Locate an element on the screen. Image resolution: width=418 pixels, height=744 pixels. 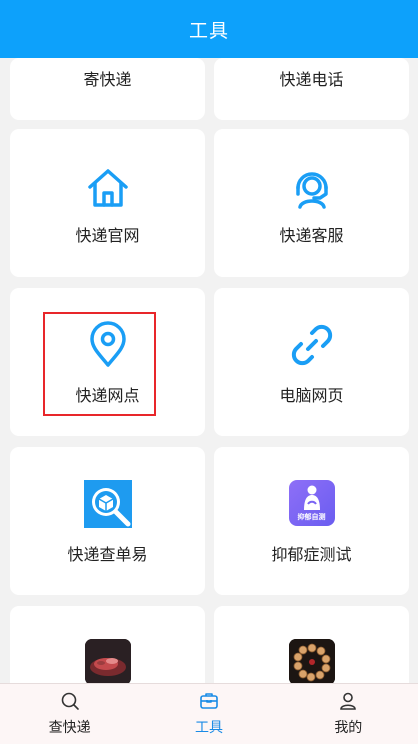
tool-card-express-outlets: 快递网点 is located at coordinates (107, 362).